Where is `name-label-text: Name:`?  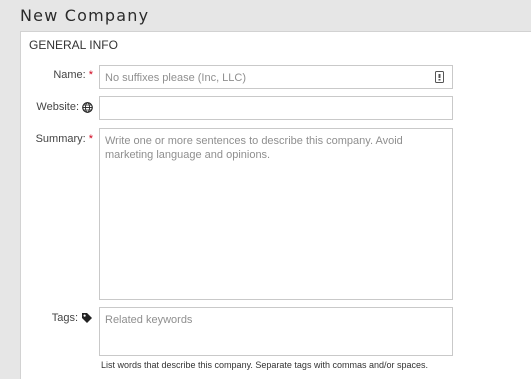 name-label-text: Name: is located at coordinates (69, 75).